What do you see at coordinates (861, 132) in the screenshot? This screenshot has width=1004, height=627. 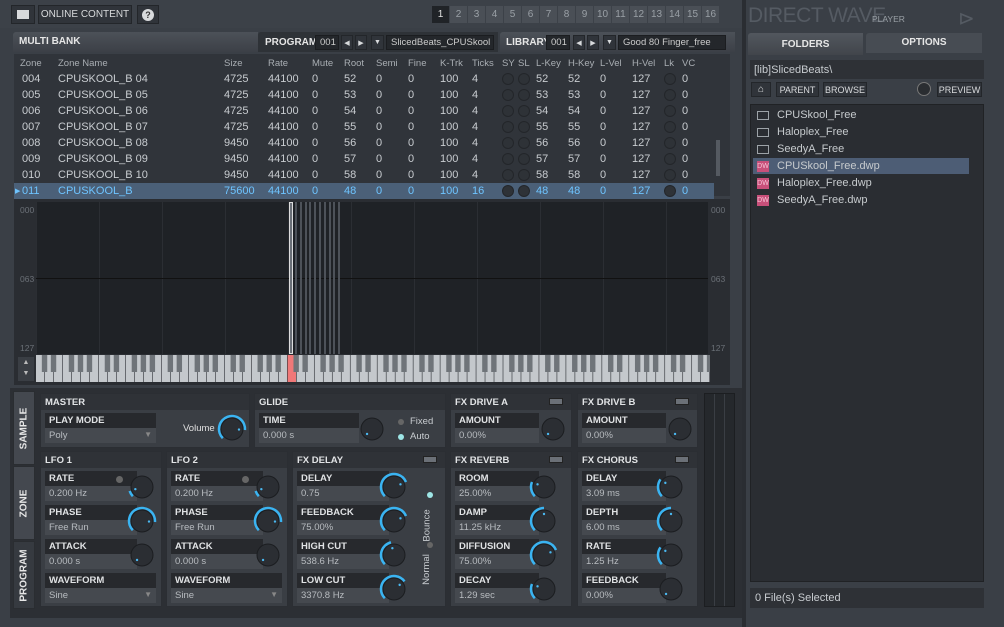 I see `file-list-item: Haloplex_Free` at bounding box center [861, 132].